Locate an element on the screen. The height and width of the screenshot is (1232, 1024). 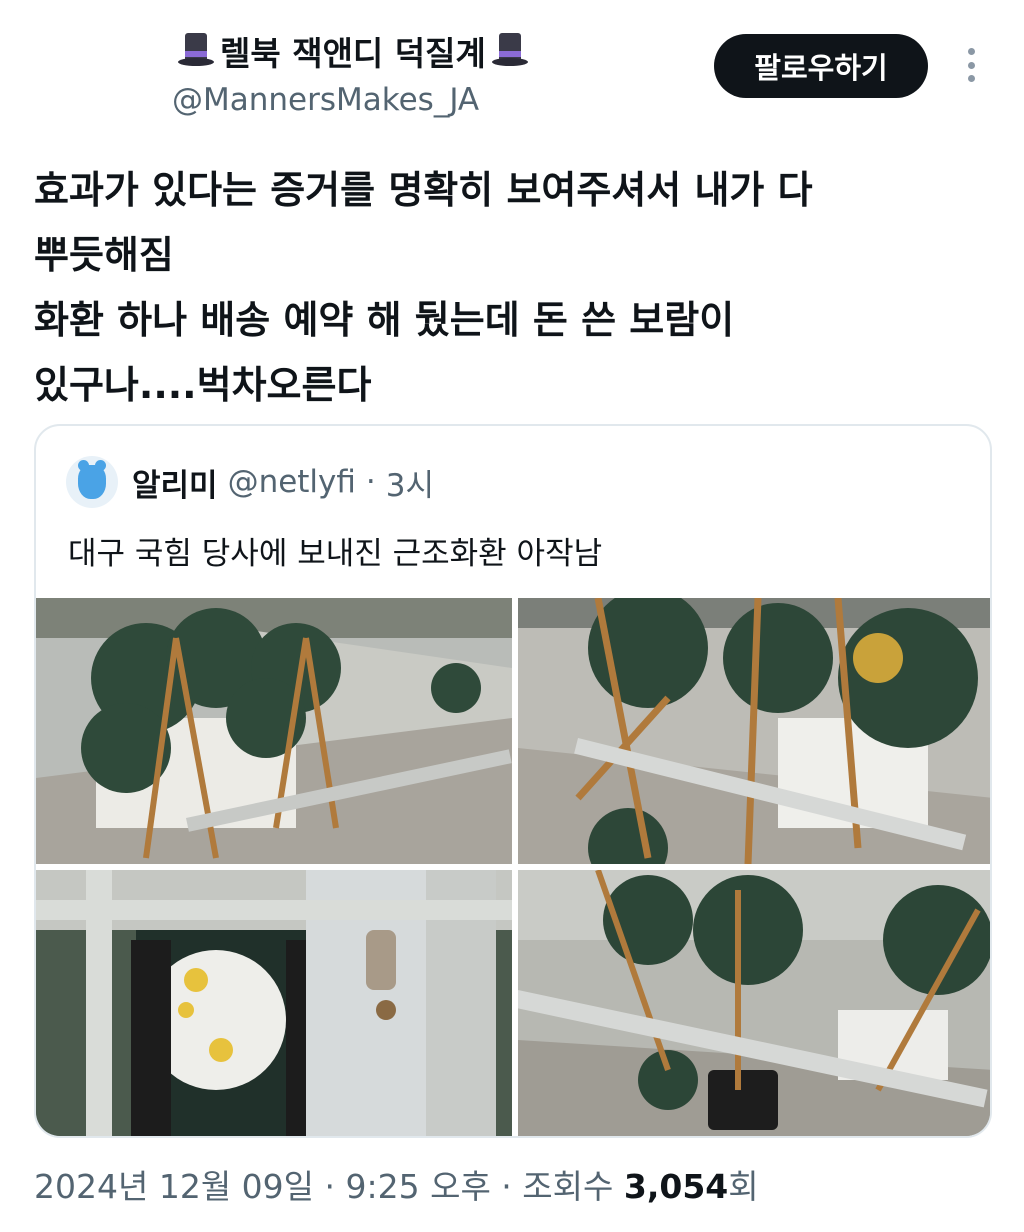
tweet-meta: 2024년 12월 09일 · 9:25 오후 · 조회수 3,054회 is located at coordinates (396, 1184).